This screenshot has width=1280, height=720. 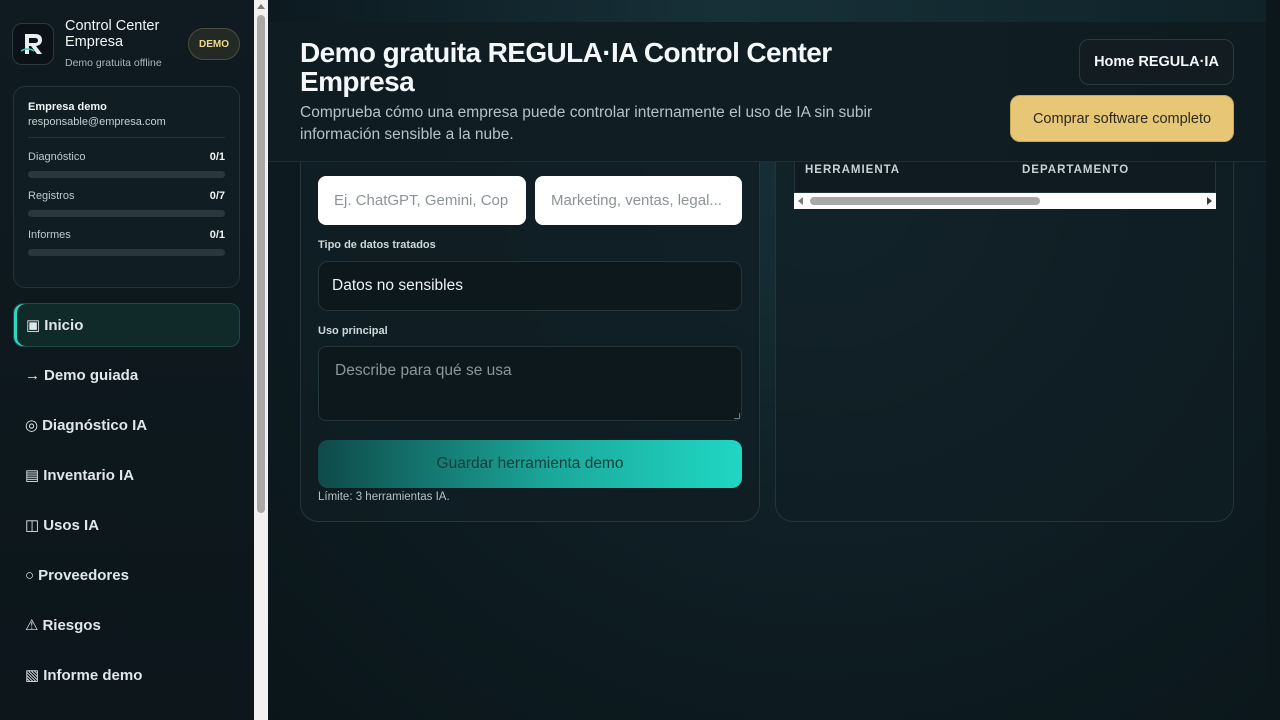 I want to click on sidebar-item-label: Usos IA, so click(x=71, y=525).